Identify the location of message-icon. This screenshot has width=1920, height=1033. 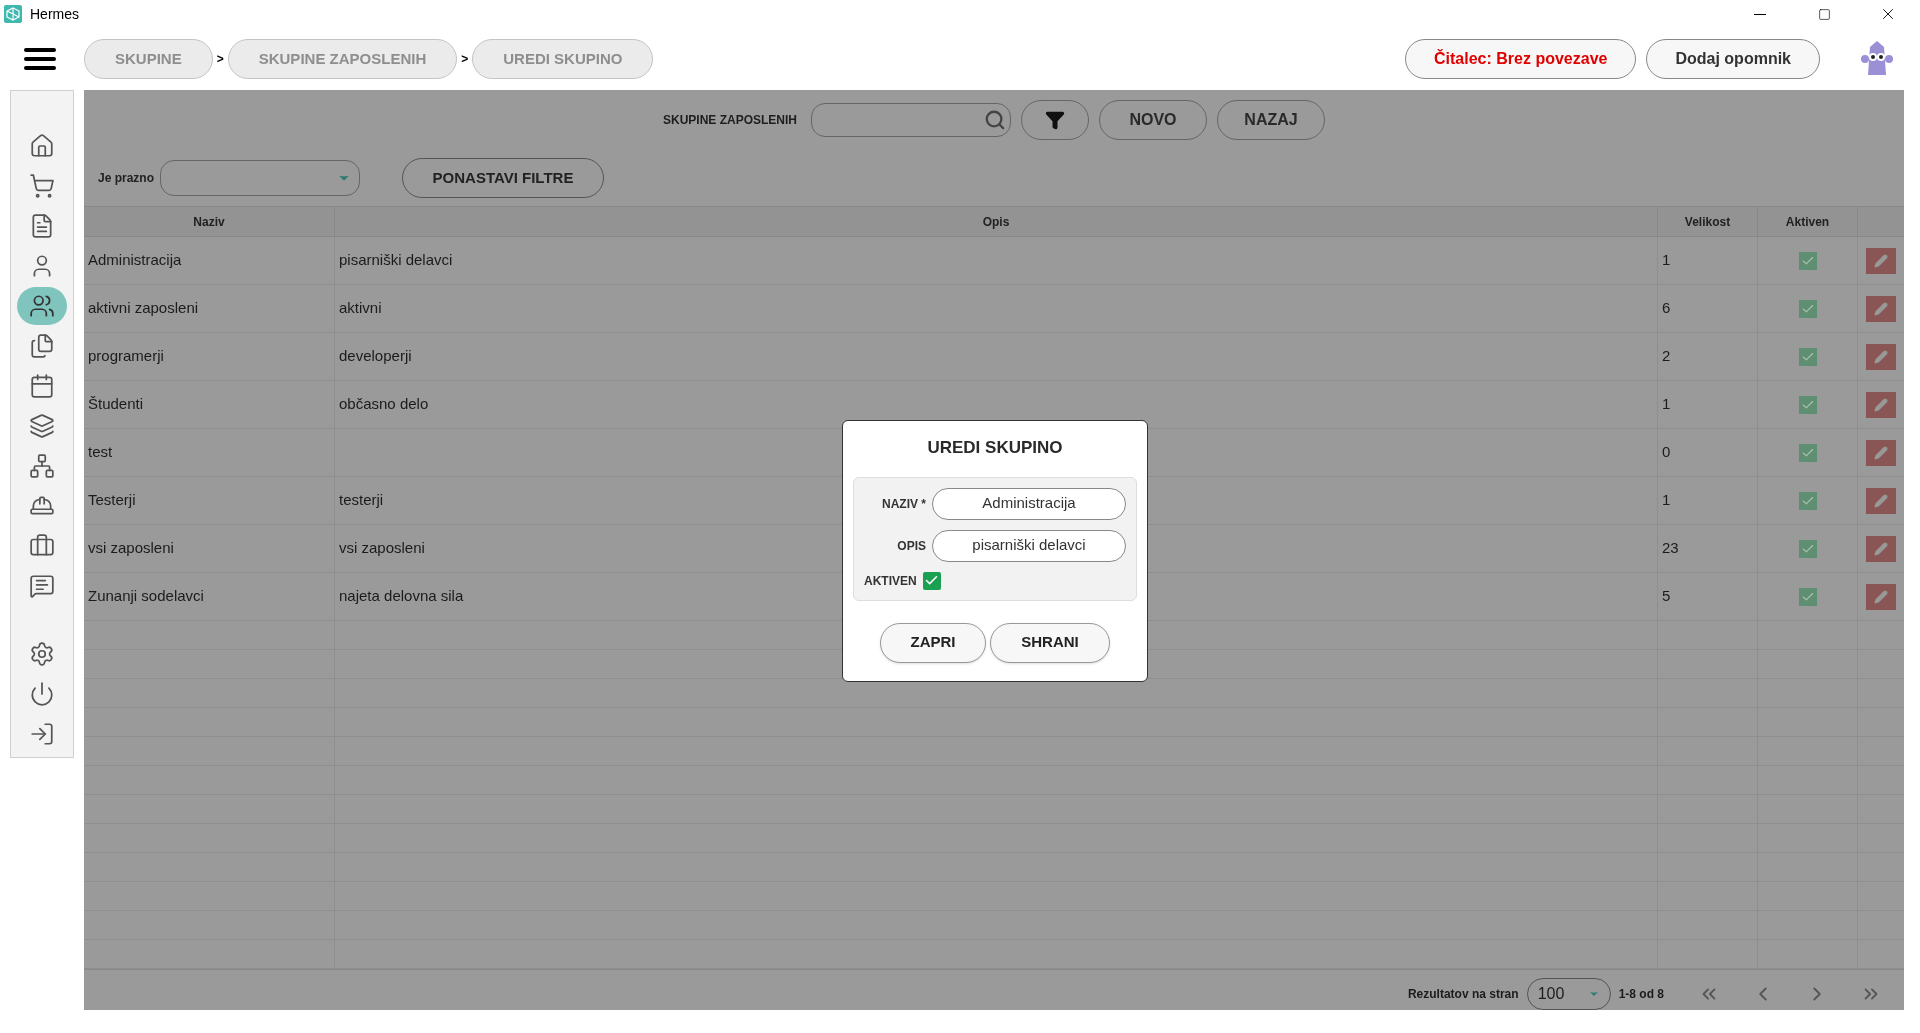
(42, 586).